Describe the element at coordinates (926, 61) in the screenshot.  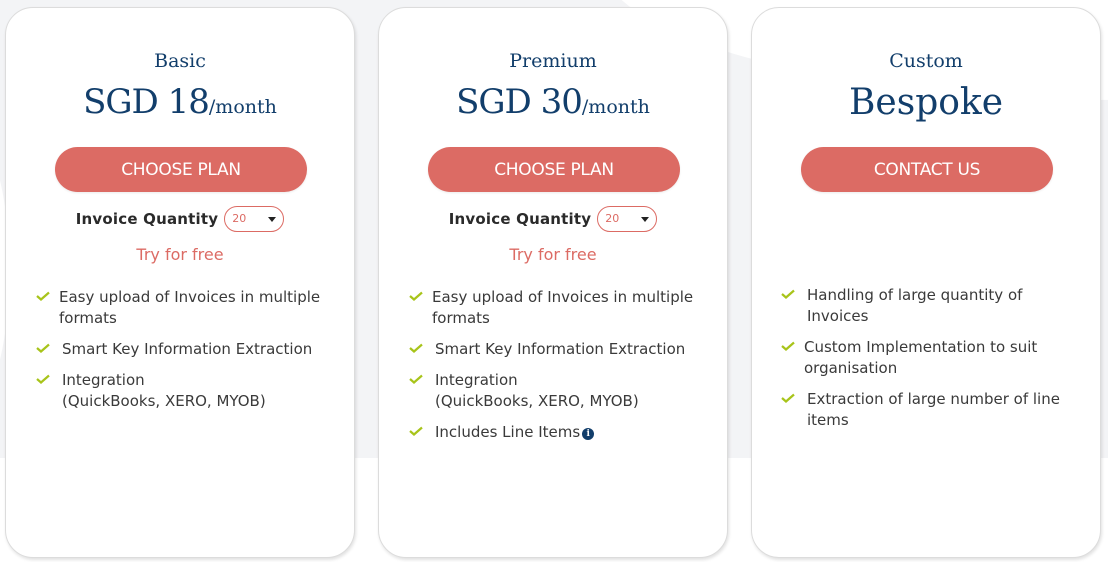
I see `plan-name: Custom` at that location.